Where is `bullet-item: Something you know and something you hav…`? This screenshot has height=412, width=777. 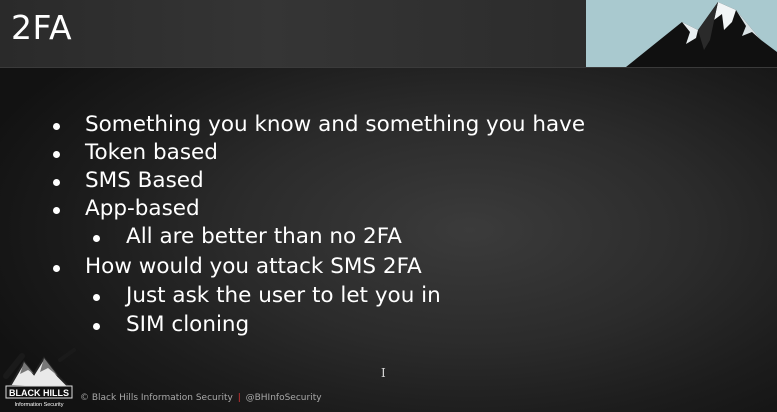 bullet-item: Something you know and something you hav… is located at coordinates (335, 124).